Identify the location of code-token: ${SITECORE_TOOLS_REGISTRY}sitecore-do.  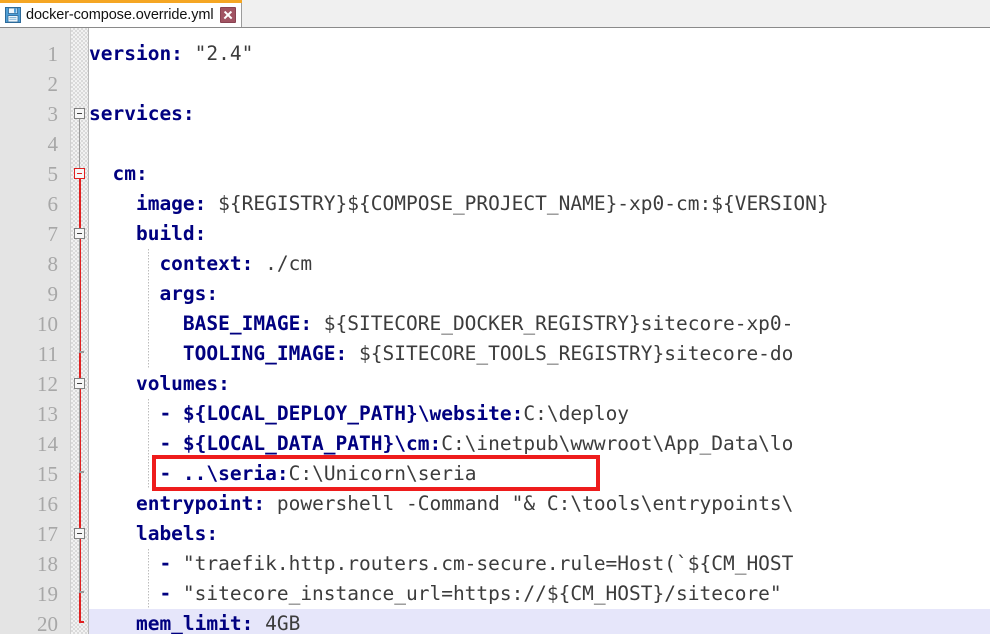
(570, 353).